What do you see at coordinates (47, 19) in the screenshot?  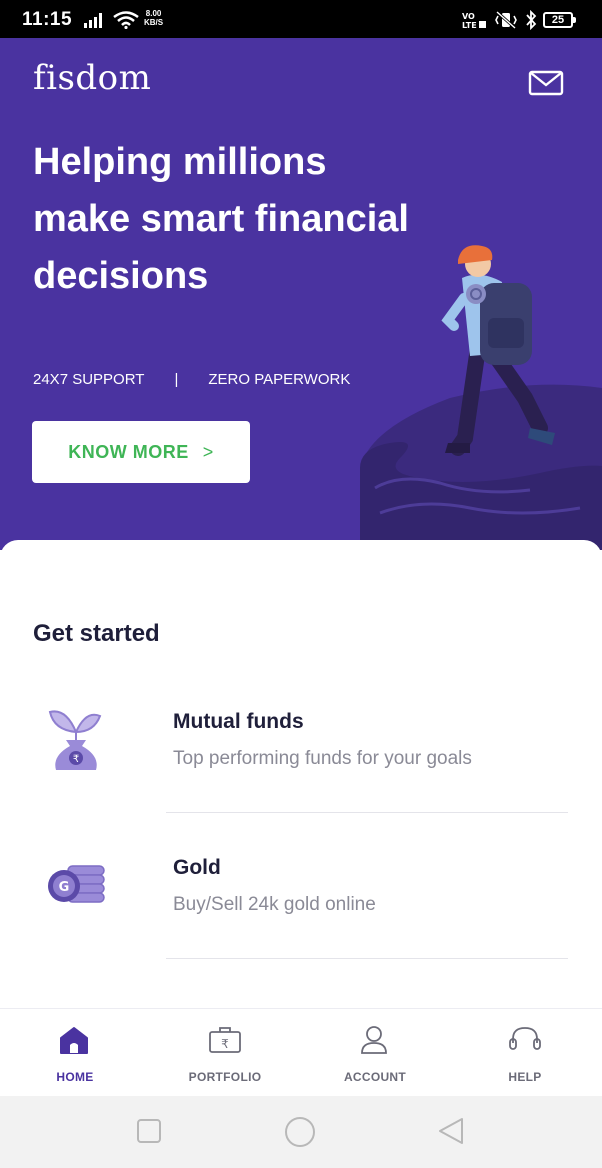 I see `status-time: 11:15` at bounding box center [47, 19].